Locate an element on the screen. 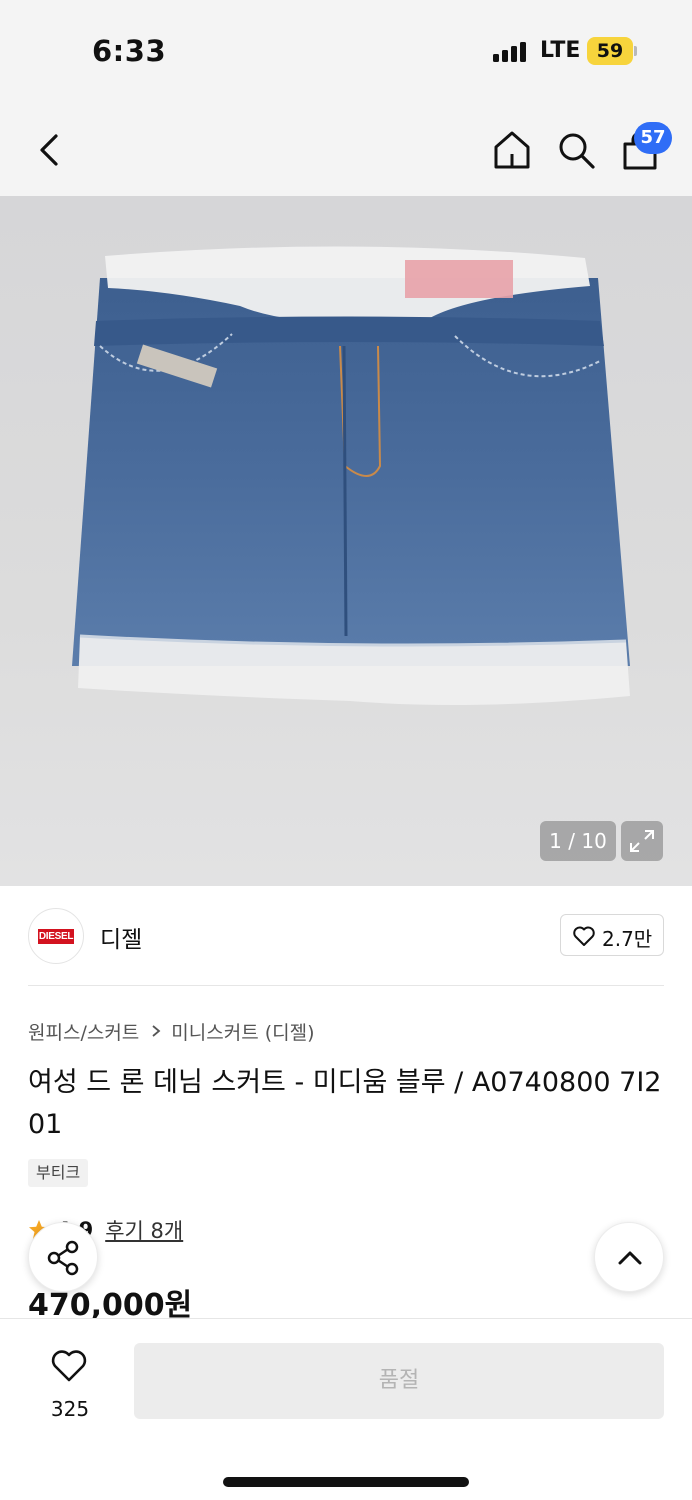  brand-like-count: 2.7만 is located at coordinates (627, 939).